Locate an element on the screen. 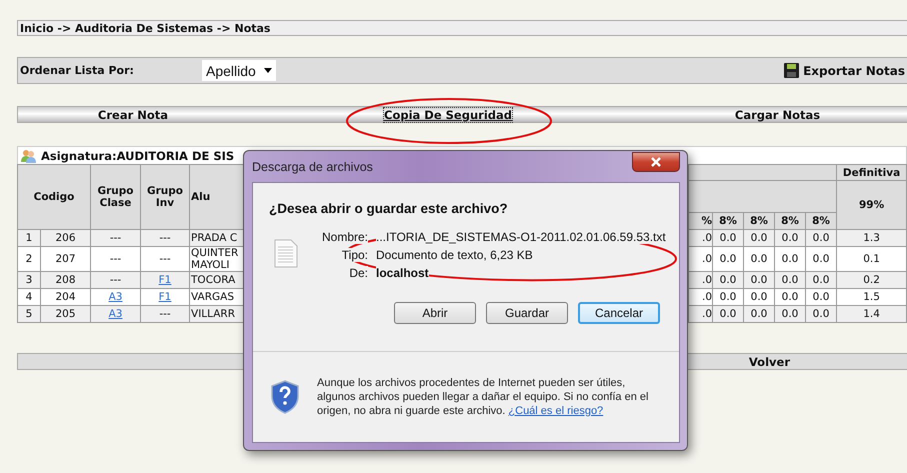  column-header: Grupo Inv is located at coordinates (165, 197).